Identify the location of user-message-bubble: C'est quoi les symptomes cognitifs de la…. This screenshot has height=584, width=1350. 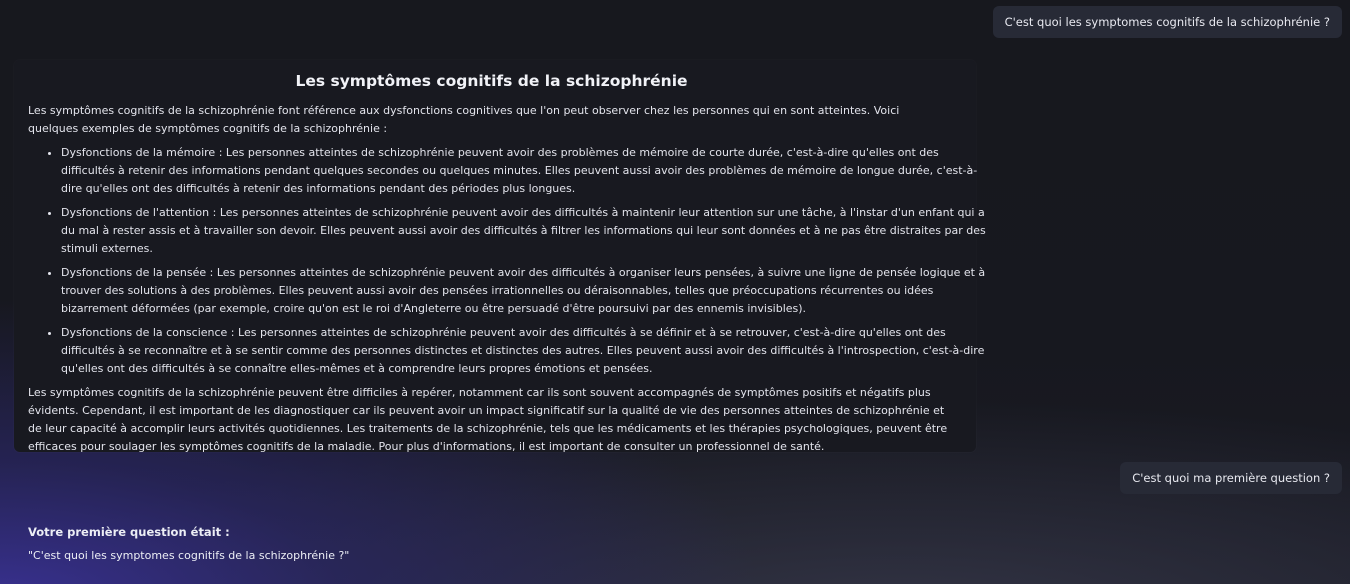
(1167, 22).